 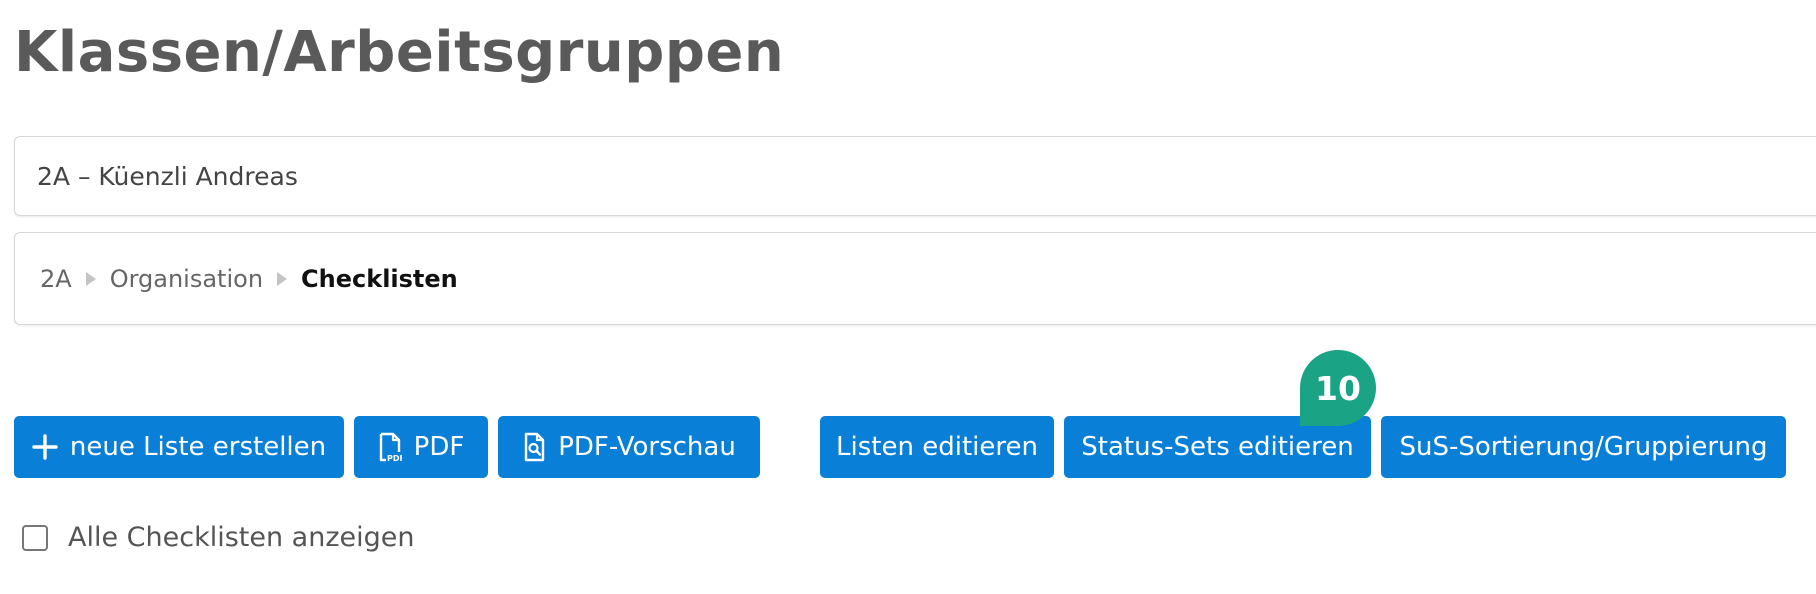 I want to click on new-list-label: neue Liste erstellen, so click(x=198, y=447).